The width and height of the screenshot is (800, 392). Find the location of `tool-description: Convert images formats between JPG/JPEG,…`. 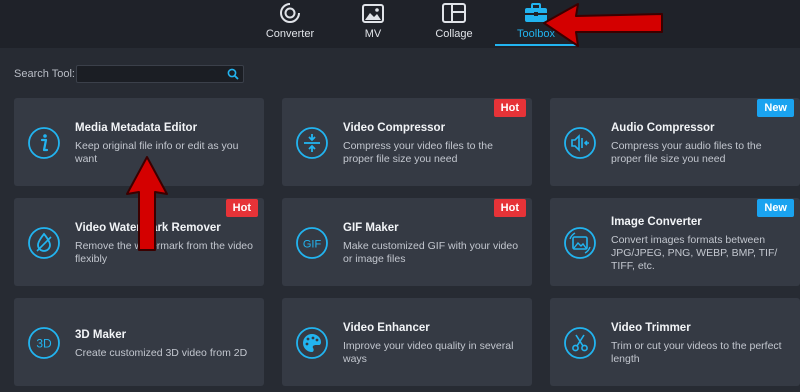

tool-description: Convert images formats between JPG/JPEG,… is located at coordinates (694, 253).